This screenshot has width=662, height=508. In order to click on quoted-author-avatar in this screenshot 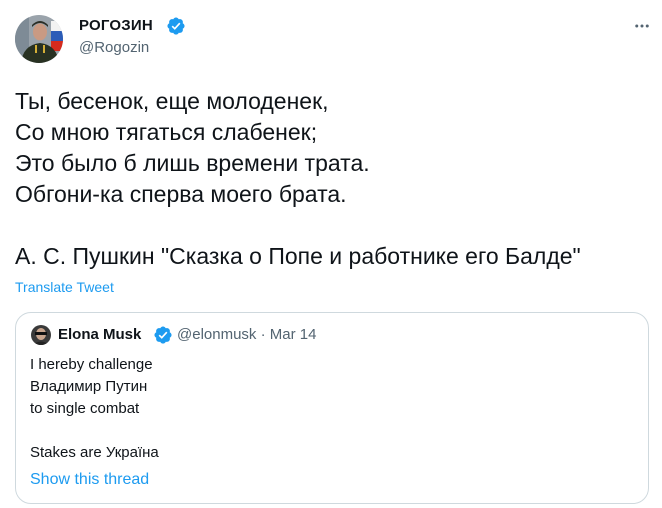, I will do `click(41, 335)`.